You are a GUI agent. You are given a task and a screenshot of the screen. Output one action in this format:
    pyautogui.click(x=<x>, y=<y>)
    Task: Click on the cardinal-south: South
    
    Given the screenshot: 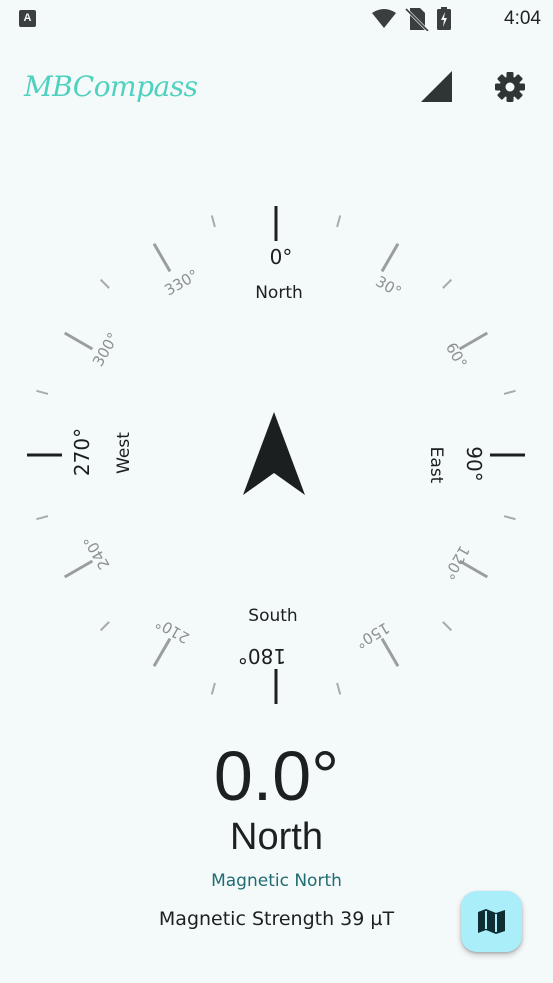 What is the action you would take?
    pyautogui.click(x=272, y=616)
    